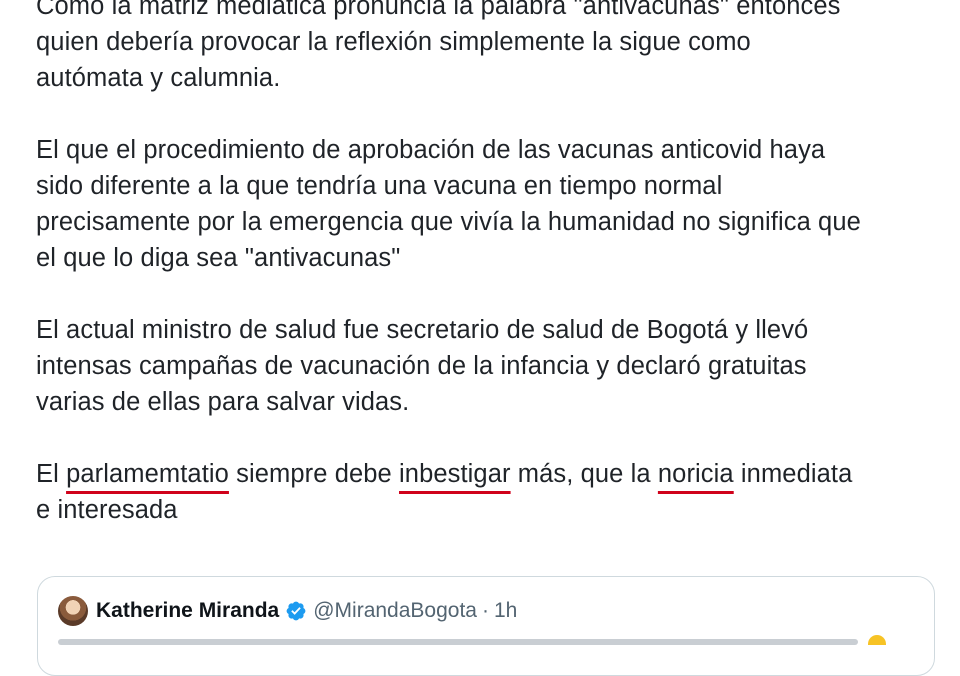 This screenshot has height=676, width=960. Describe the element at coordinates (296, 611) in the screenshot. I see `verified-badge-icon` at that location.